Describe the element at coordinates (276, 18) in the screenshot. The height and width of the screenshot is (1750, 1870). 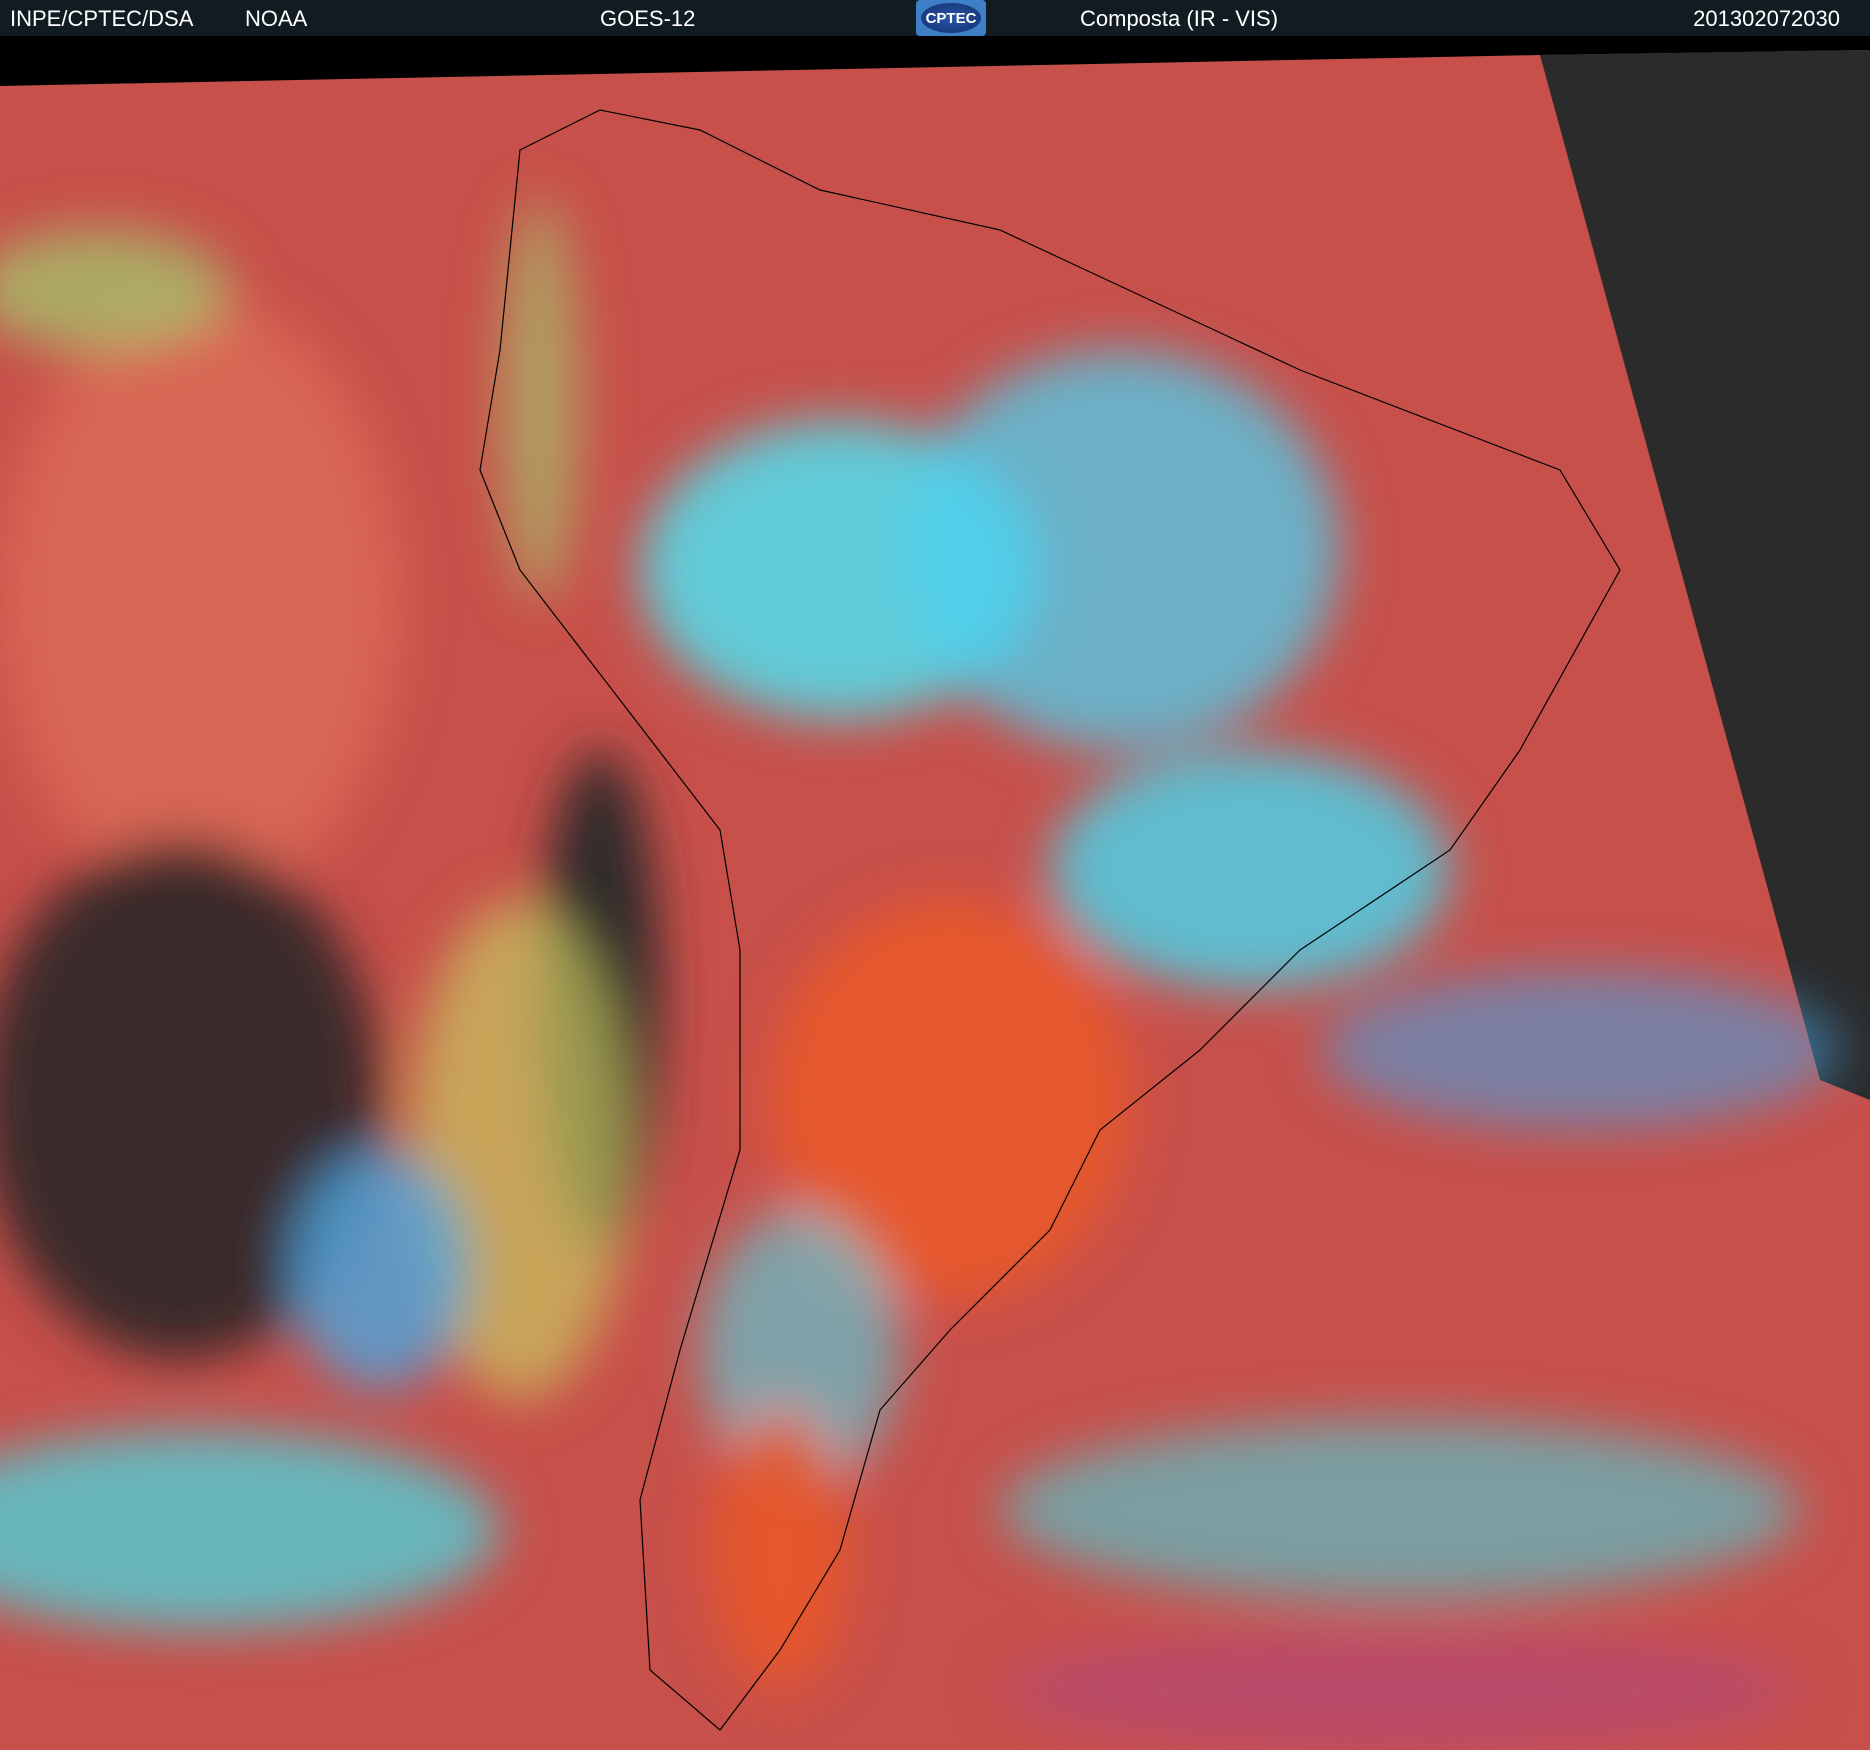
I see `agency-label: NOAA` at that location.